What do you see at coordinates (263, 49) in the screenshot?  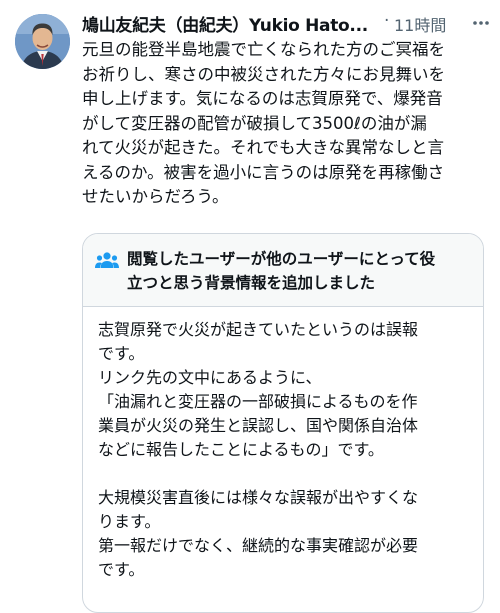 I see `tweet-text-line: 元旦の能登半島地震で亡くなられた方のご冥福を` at bounding box center [263, 49].